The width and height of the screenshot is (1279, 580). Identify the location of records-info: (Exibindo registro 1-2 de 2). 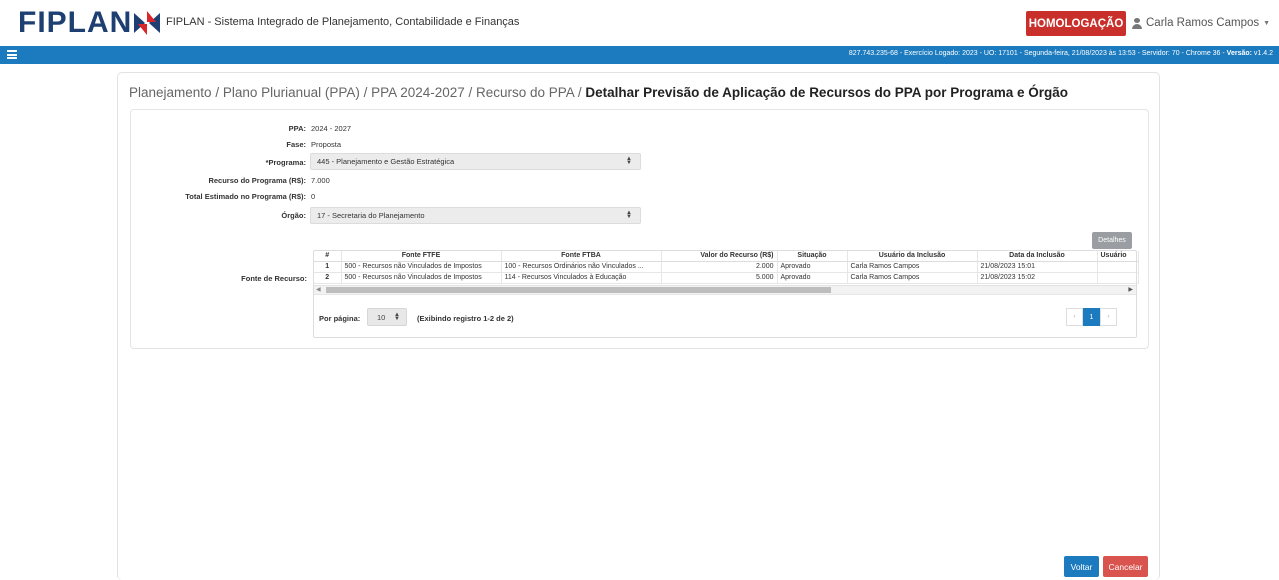
(465, 318).